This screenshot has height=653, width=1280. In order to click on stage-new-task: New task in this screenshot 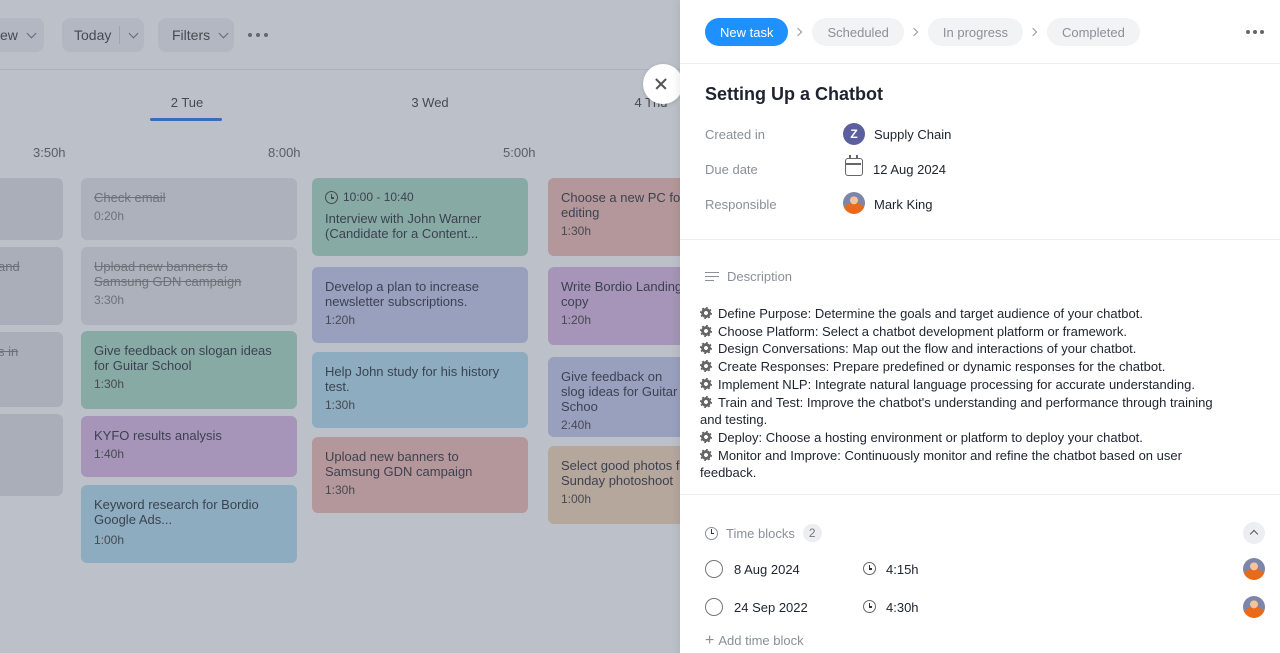, I will do `click(747, 32)`.